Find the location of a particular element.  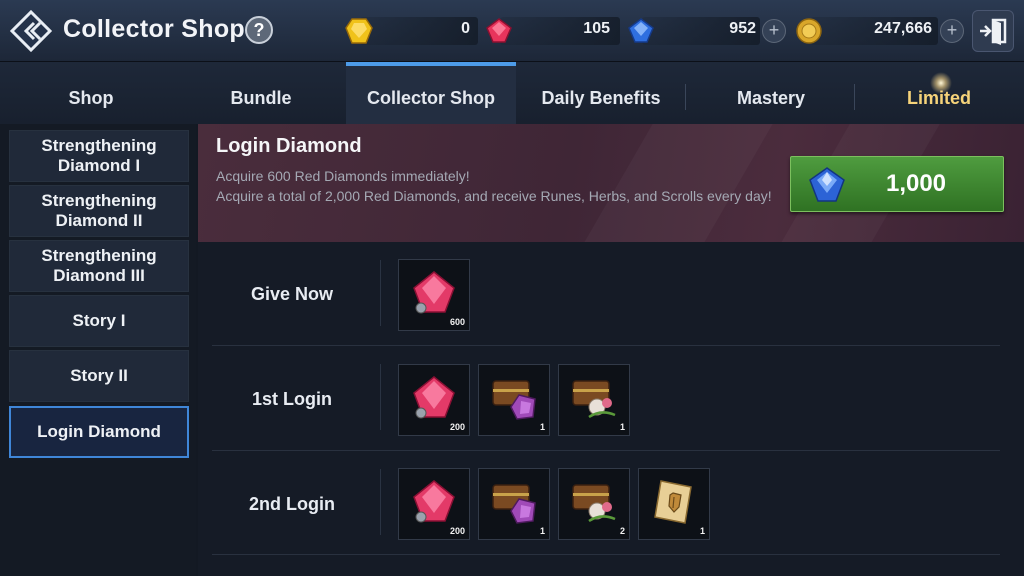

sidebar-item-label: Login Diamond is located at coordinates (99, 431).